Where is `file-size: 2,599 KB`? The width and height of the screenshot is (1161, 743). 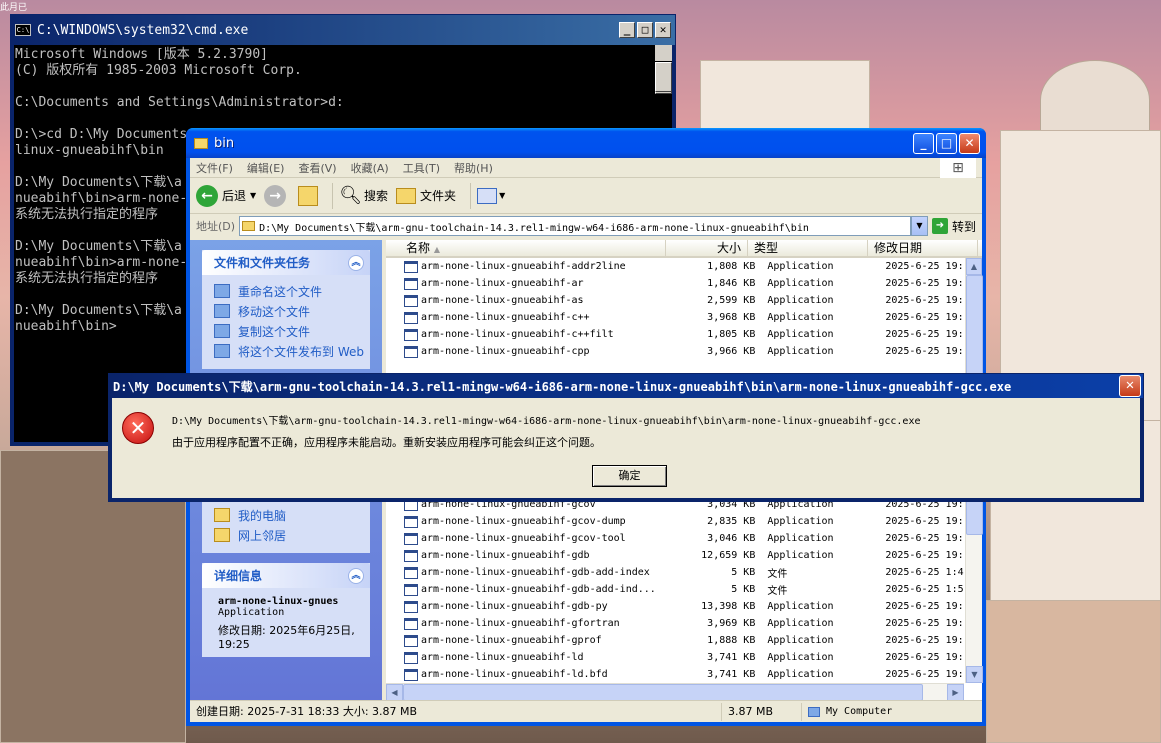
file-size: 2,599 KB is located at coordinates (731, 300).